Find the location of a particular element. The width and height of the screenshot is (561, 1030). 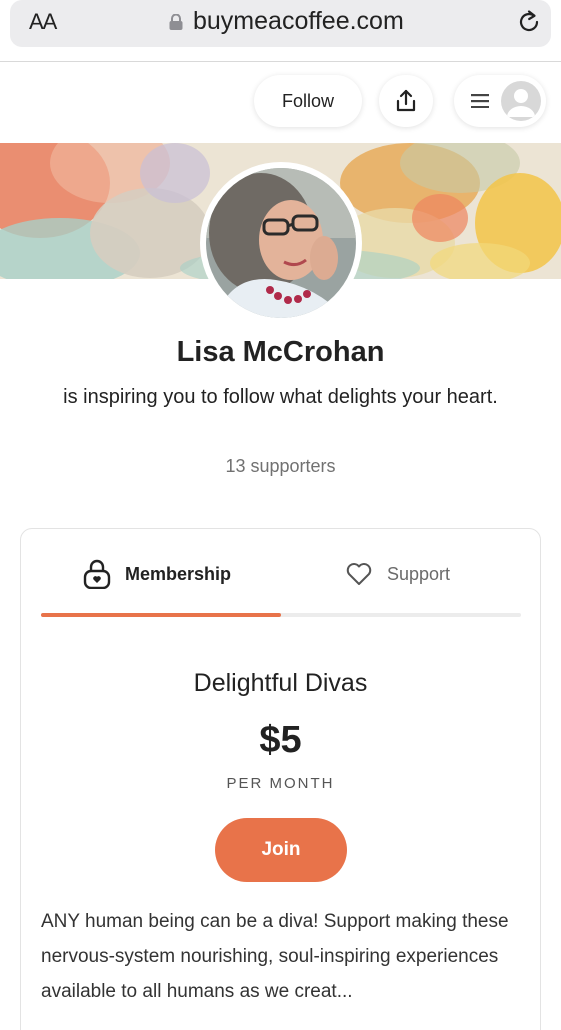

share-icon is located at coordinates (406, 100).